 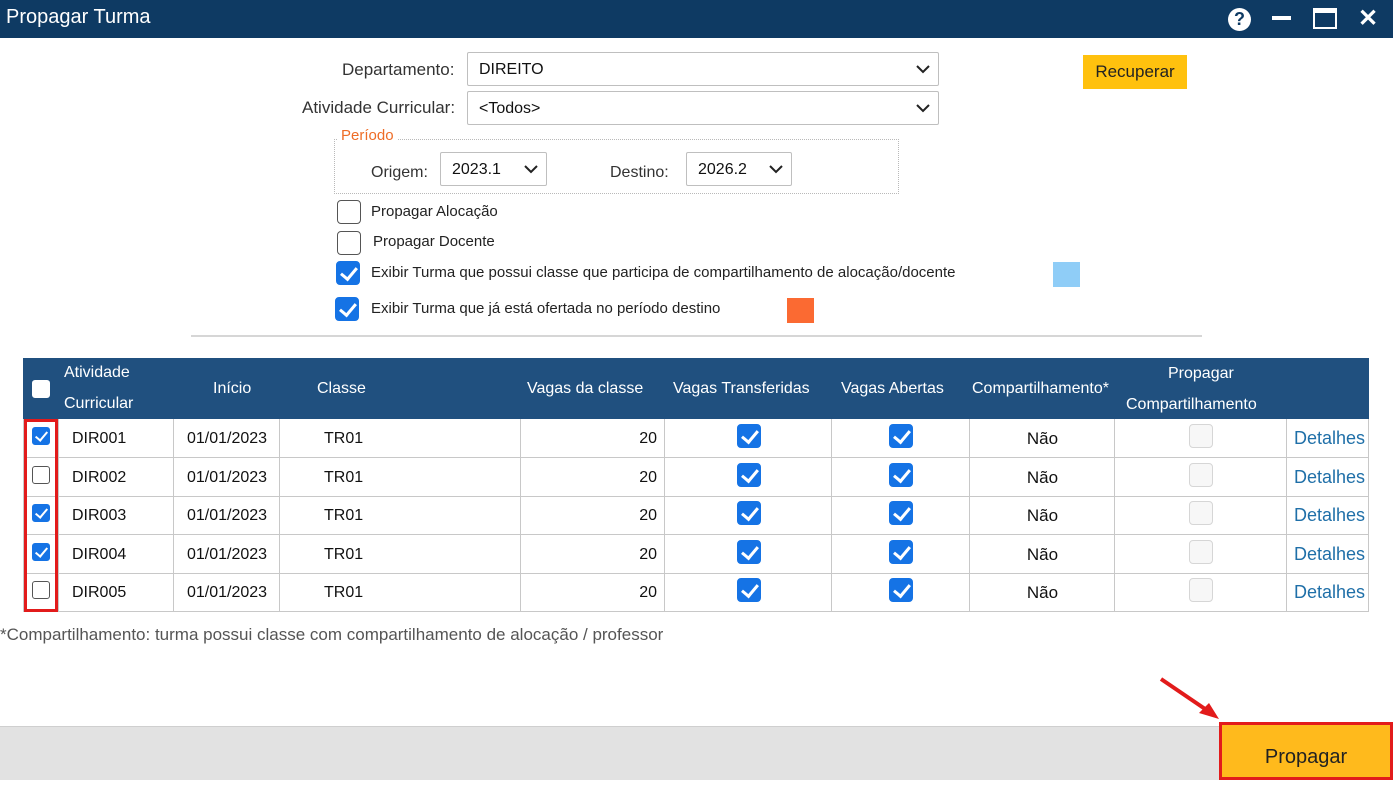 I want to click on maximize-icon, so click(x=1325, y=18).